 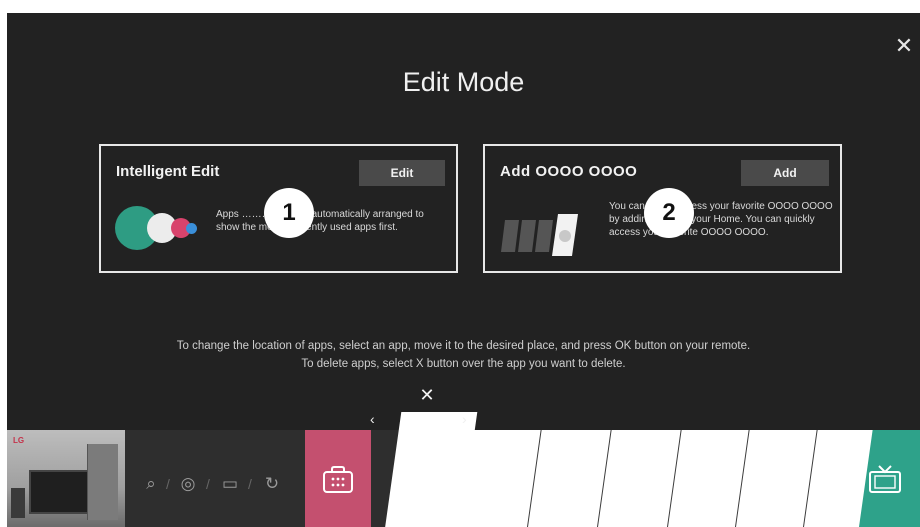 I want to click on home-camera-icon: ◎, so click(x=188, y=484).